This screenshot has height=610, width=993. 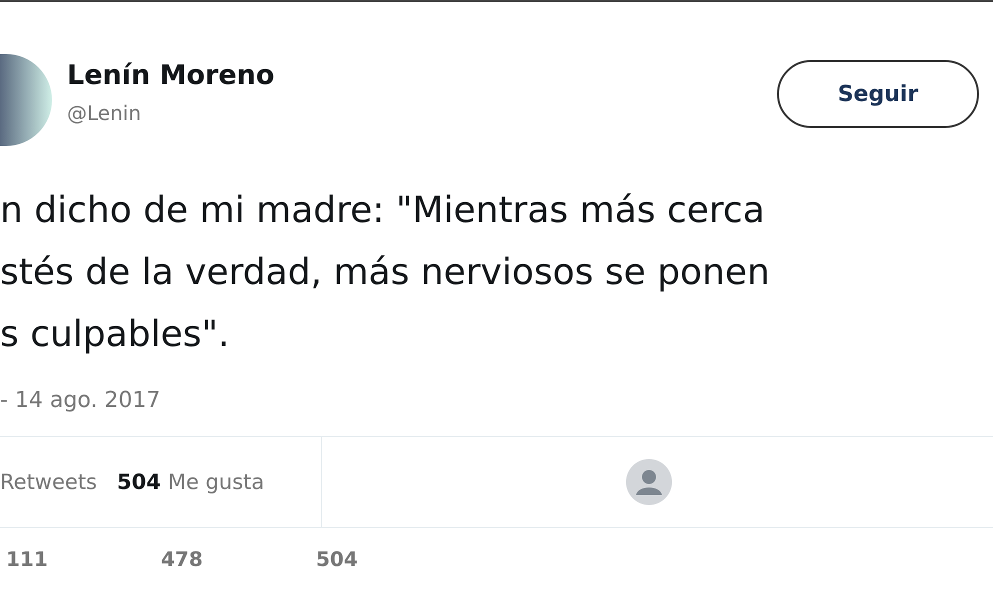 I want to click on stat-count: Retweets, so click(x=48, y=482).